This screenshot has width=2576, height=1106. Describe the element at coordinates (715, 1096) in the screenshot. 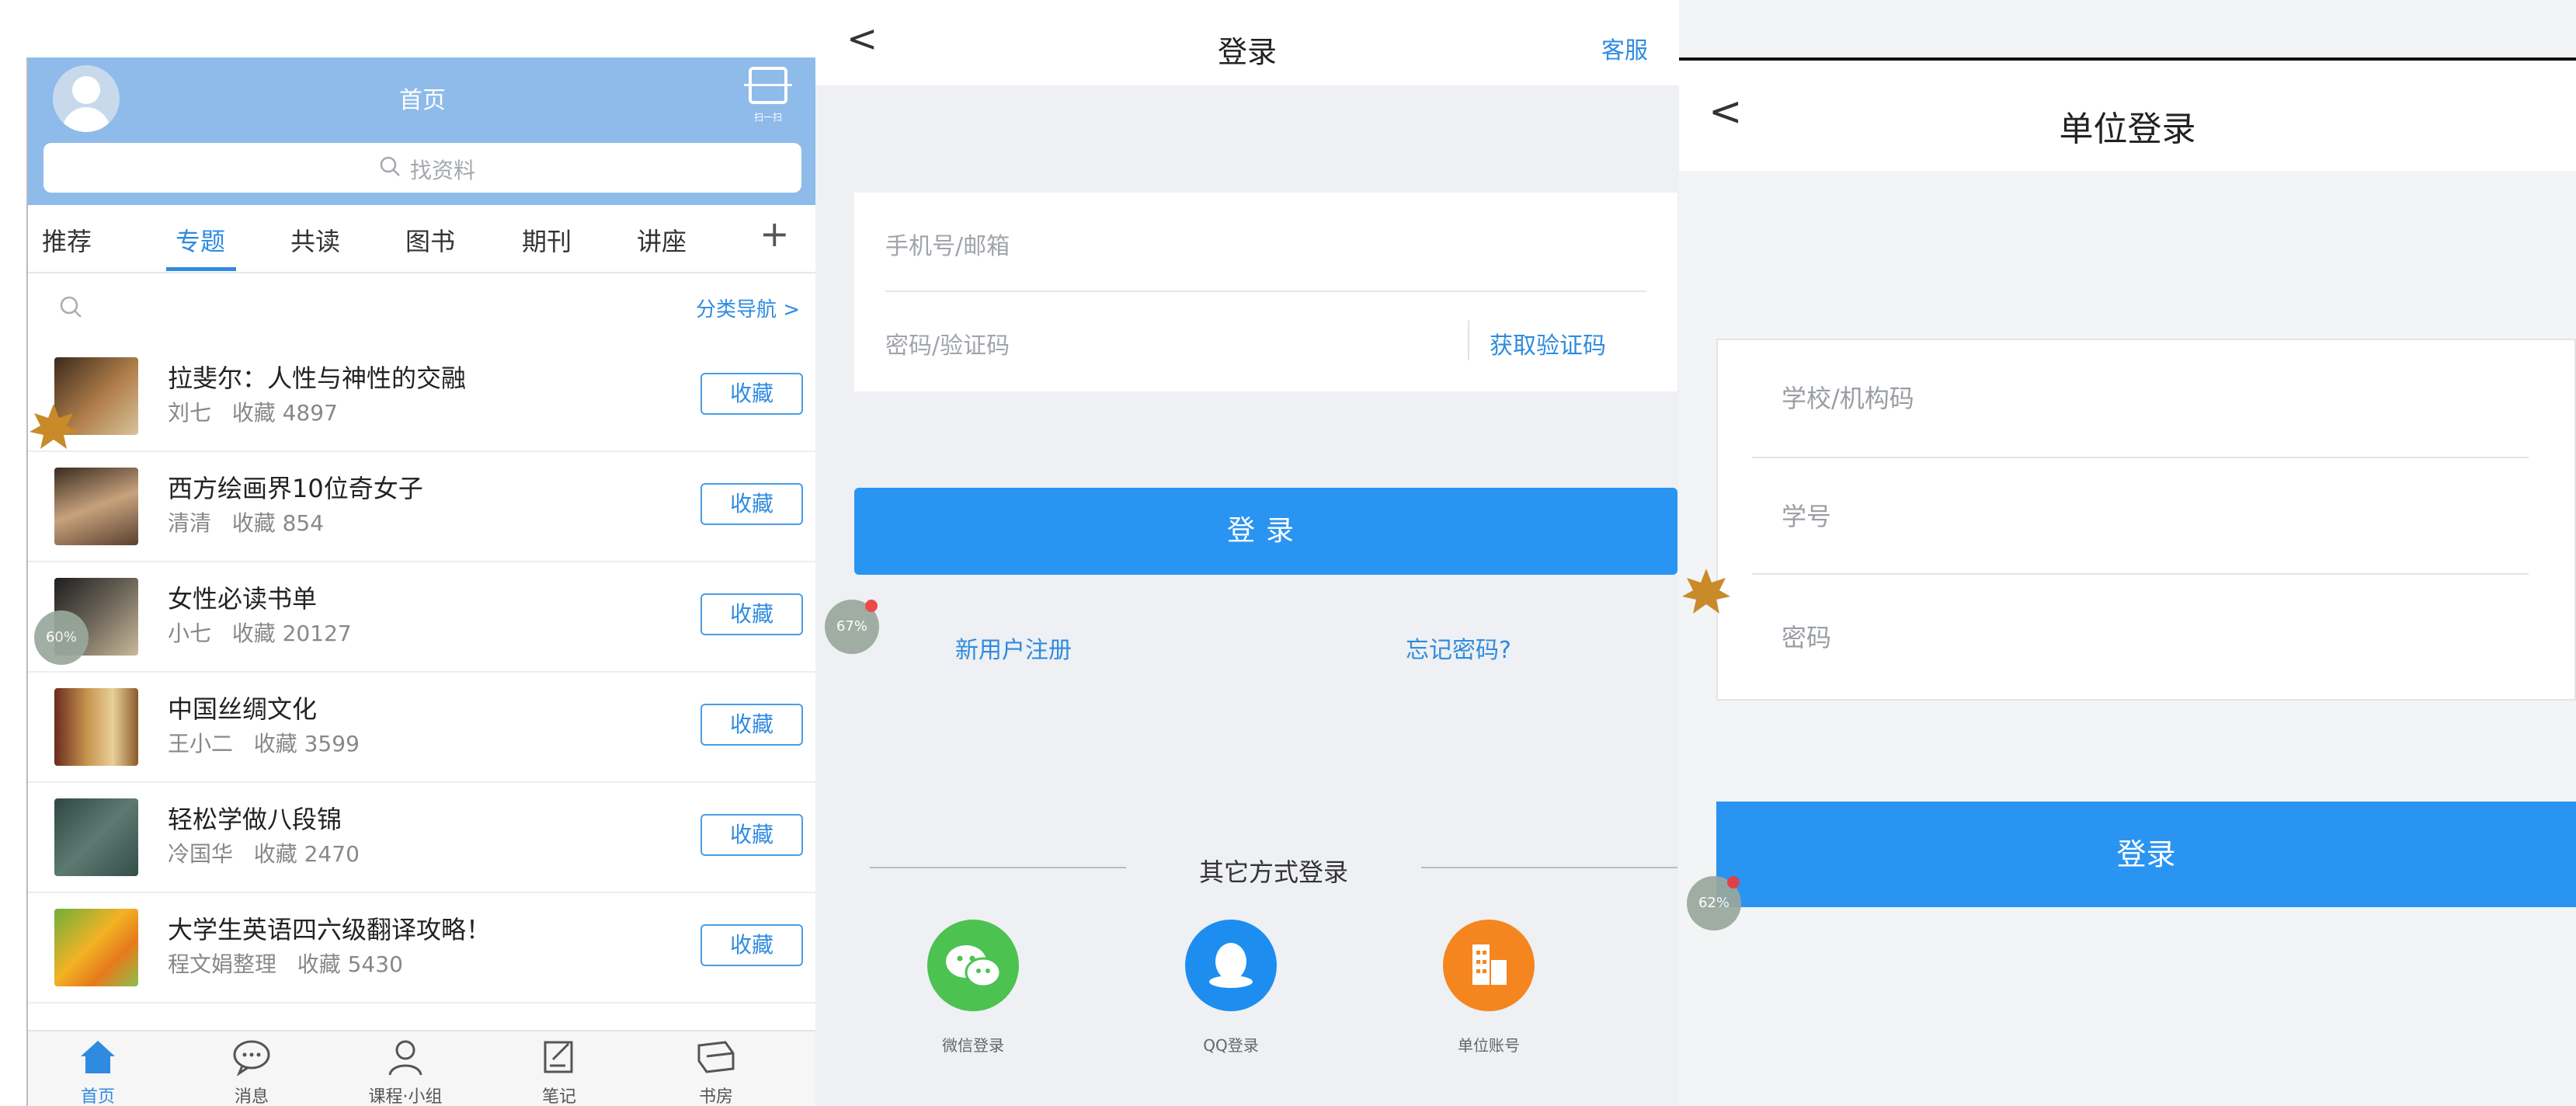

I see `nav-study-label: 书房` at that location.